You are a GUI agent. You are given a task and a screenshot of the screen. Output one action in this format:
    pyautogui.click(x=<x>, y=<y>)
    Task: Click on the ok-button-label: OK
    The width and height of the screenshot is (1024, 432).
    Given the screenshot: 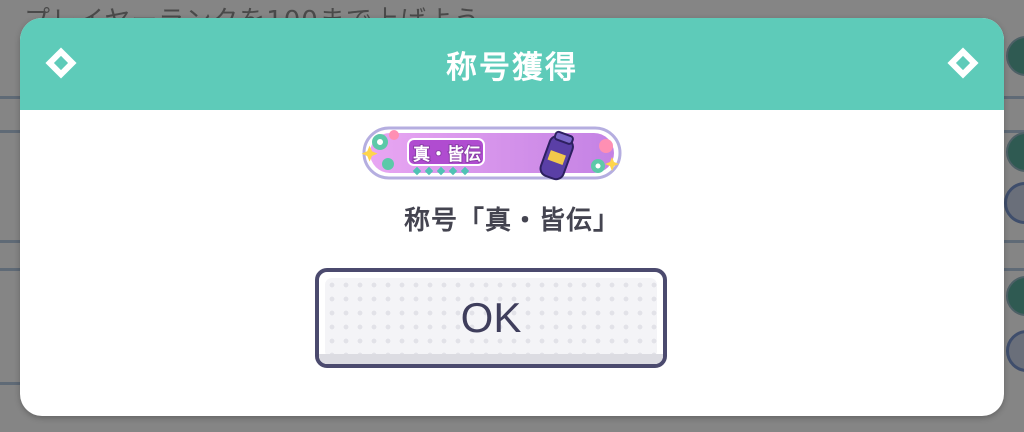 What is the action you would take?
    pyautogui.click(x=491, y=317)
    